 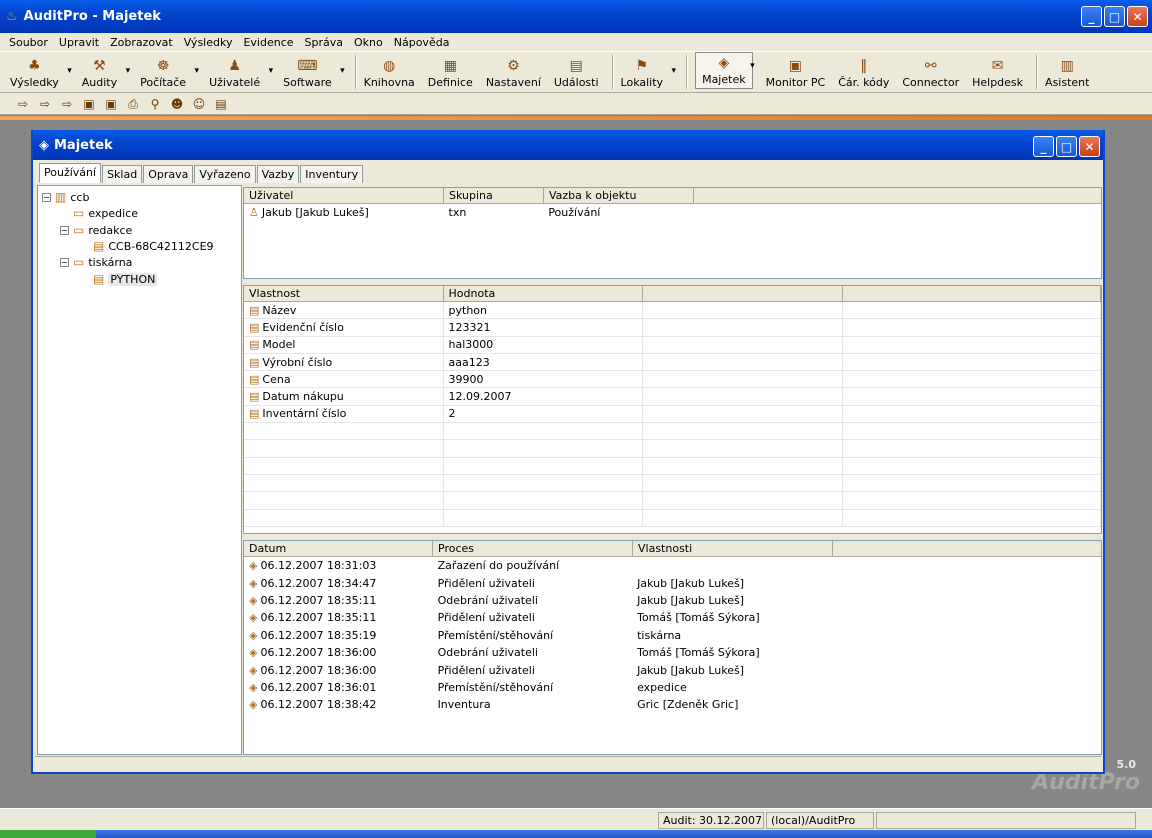 What do you see at coordinates (177, 104) in the screenshot?
I see `users-filter-icon: ☻` at bounding box center [177, 104].